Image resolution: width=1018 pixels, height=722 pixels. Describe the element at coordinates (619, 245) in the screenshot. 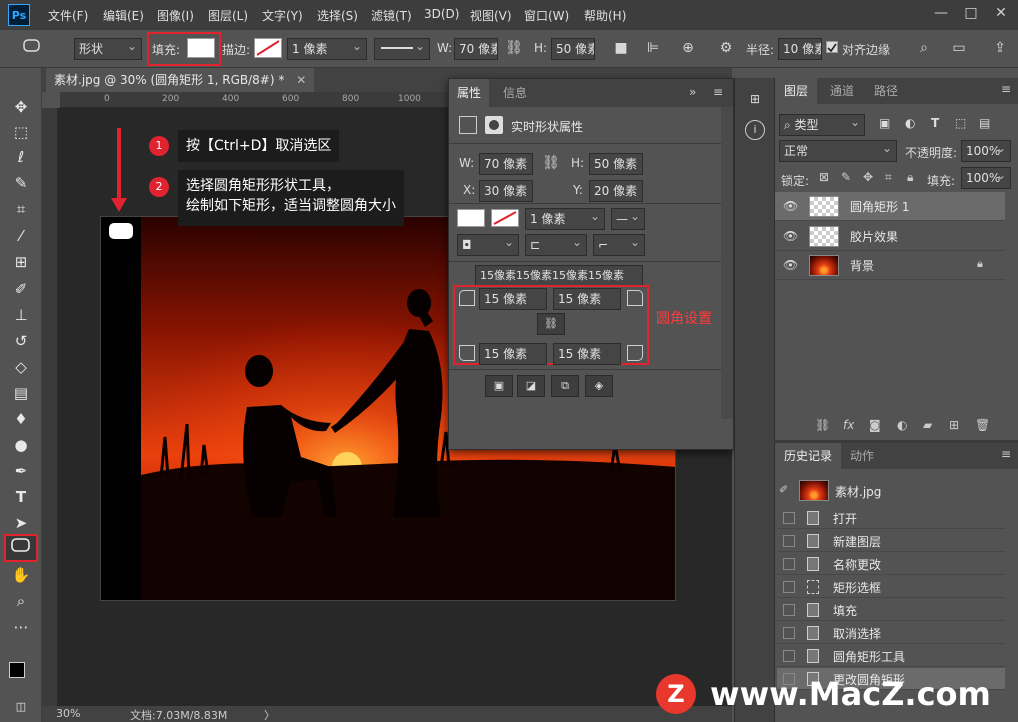

I see `stroke-corner-select: ⌐` at that location.